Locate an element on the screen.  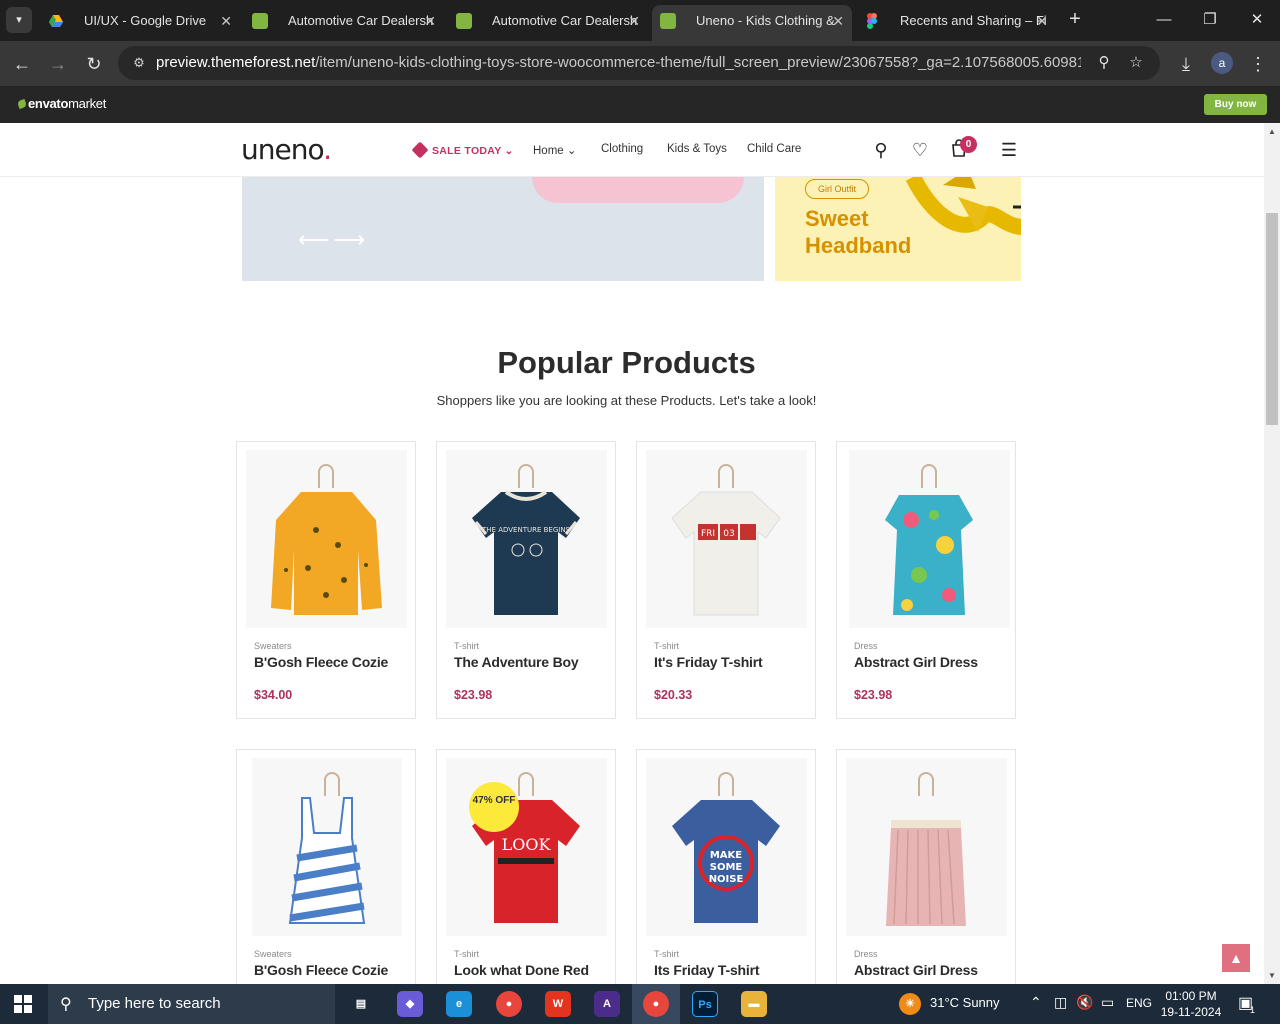
chrome-icon: ● is located at coordinates (509, 1004).